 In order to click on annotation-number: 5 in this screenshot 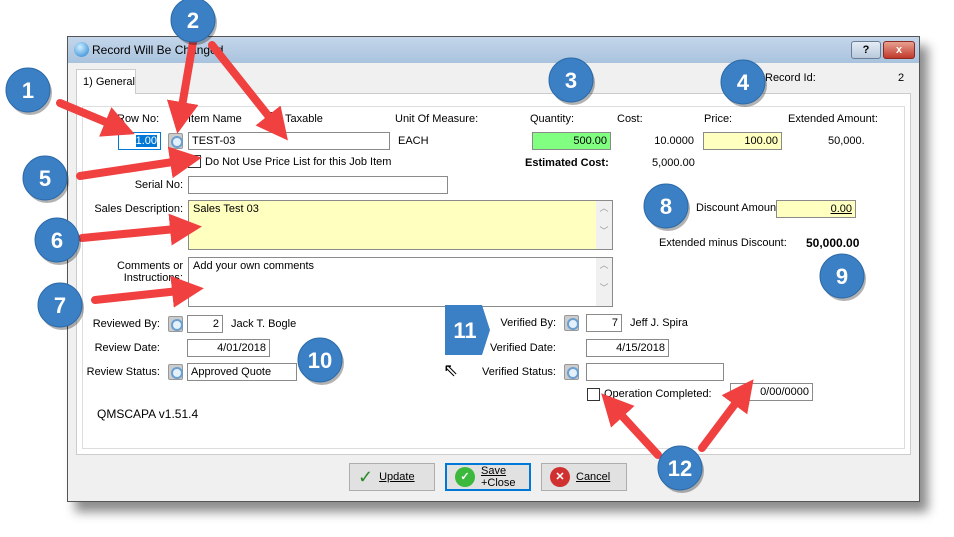, I will do `click(45, 178)`.